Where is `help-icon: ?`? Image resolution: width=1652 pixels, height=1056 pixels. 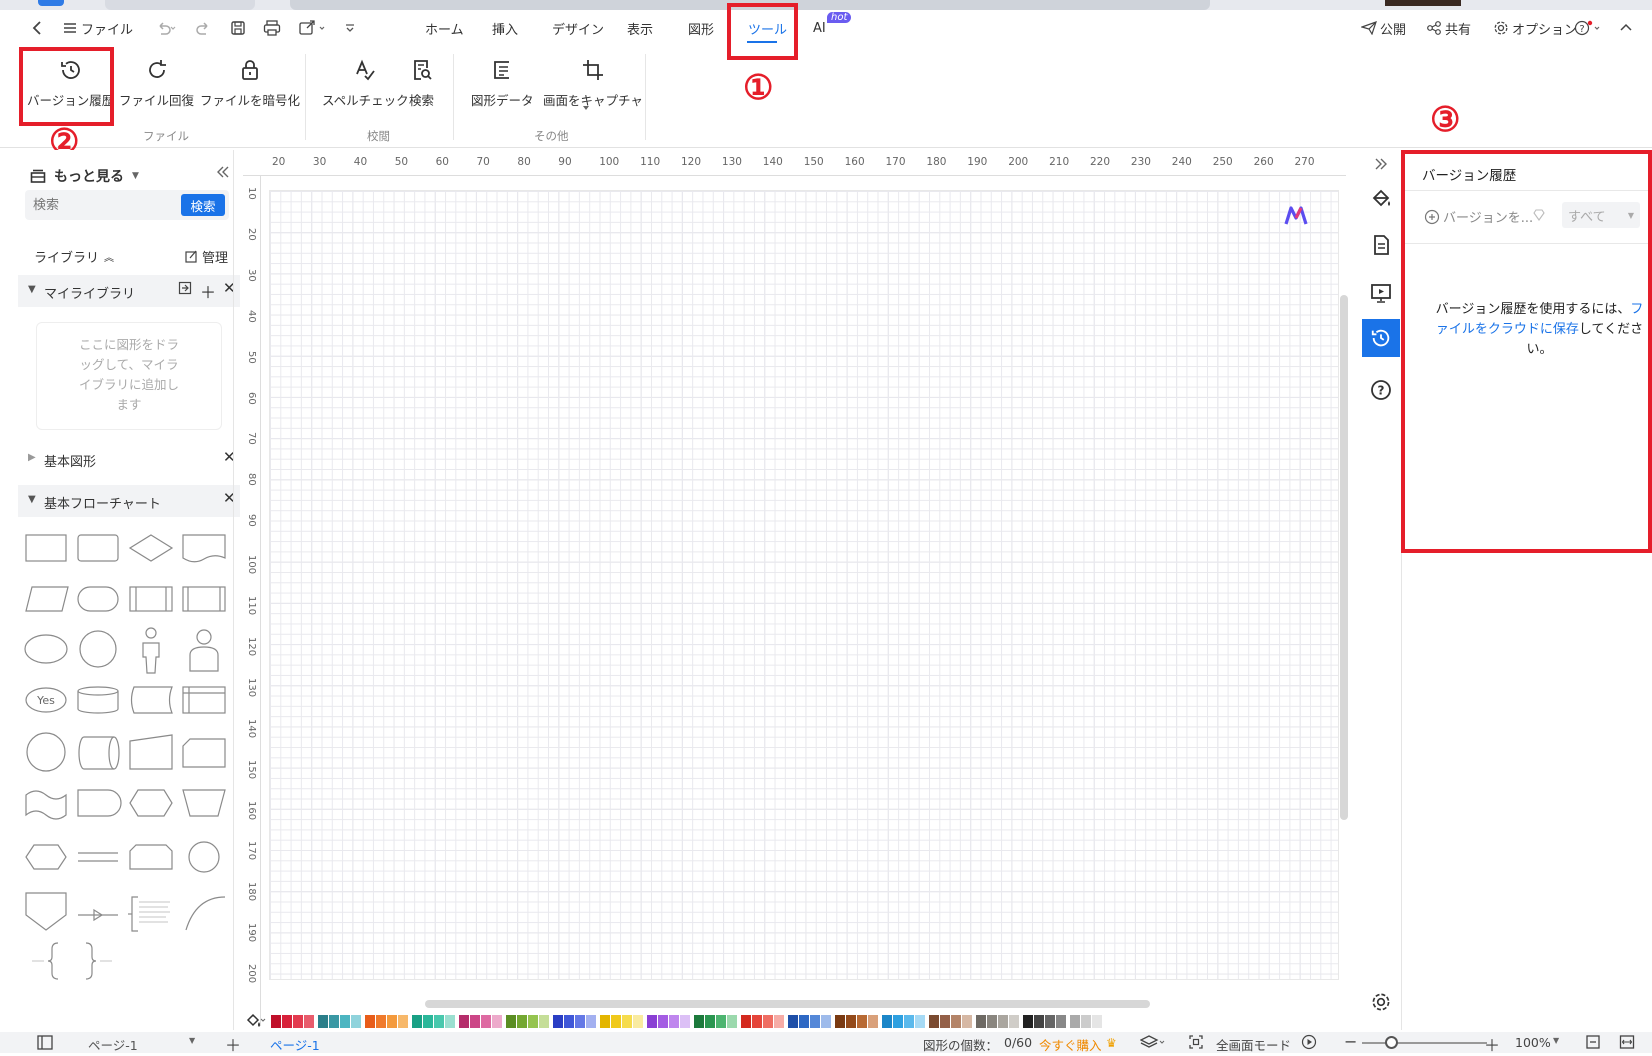 help-icon: ? is located at coordinates (1381, 392).